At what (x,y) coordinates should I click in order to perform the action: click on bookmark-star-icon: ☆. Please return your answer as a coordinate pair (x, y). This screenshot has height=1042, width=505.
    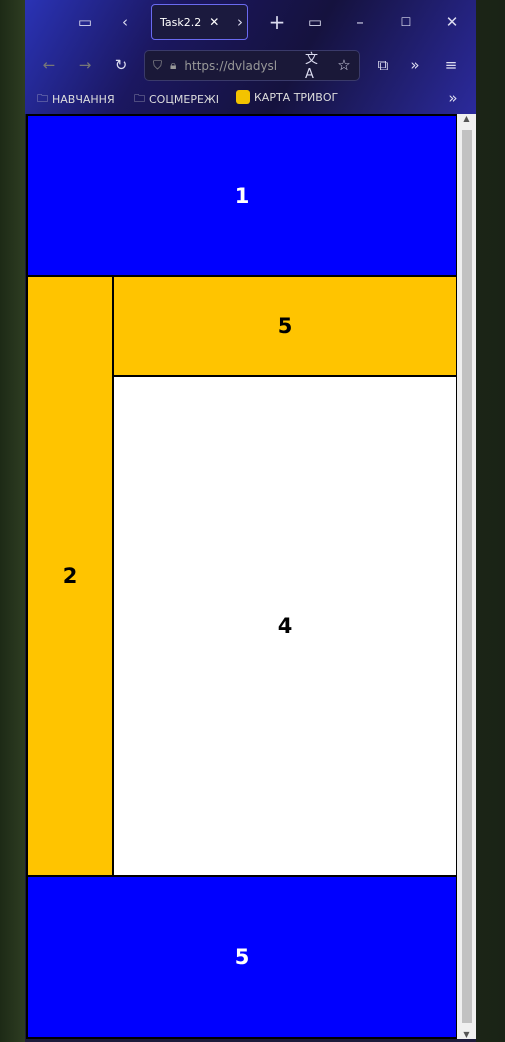
    Looking at the image, I should click on (344, 65).